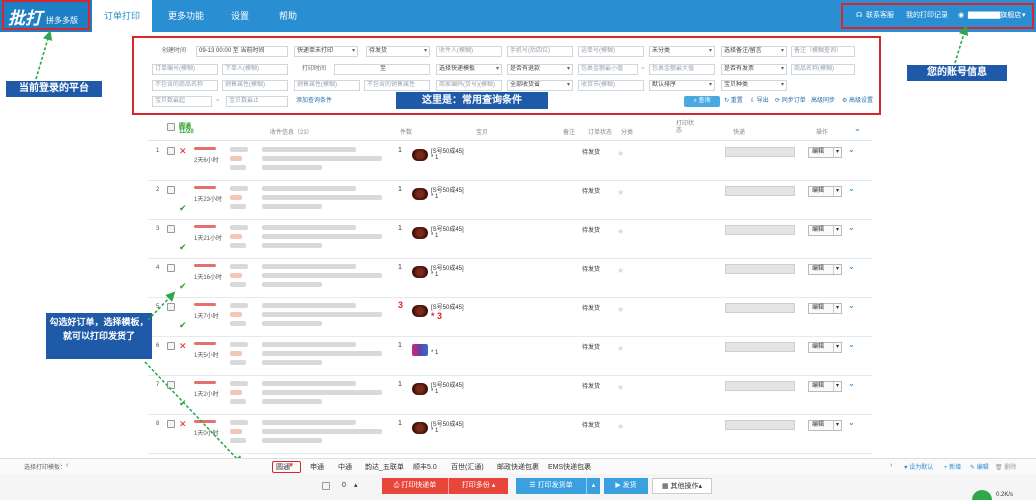 The width and height of the screenshot is (1036, 500). What do you see at coordinates (1005, 466) in the screenshot?
I see `delete-template-link: 🗑 删除` at bounding box center [1005, 466].